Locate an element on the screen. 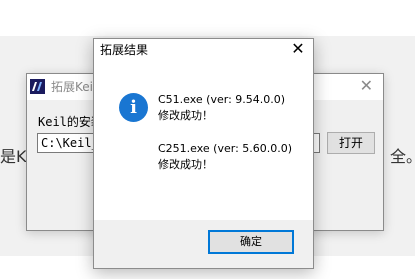  dialog-title: 拓展结果 is located at coordinates (124, 50).